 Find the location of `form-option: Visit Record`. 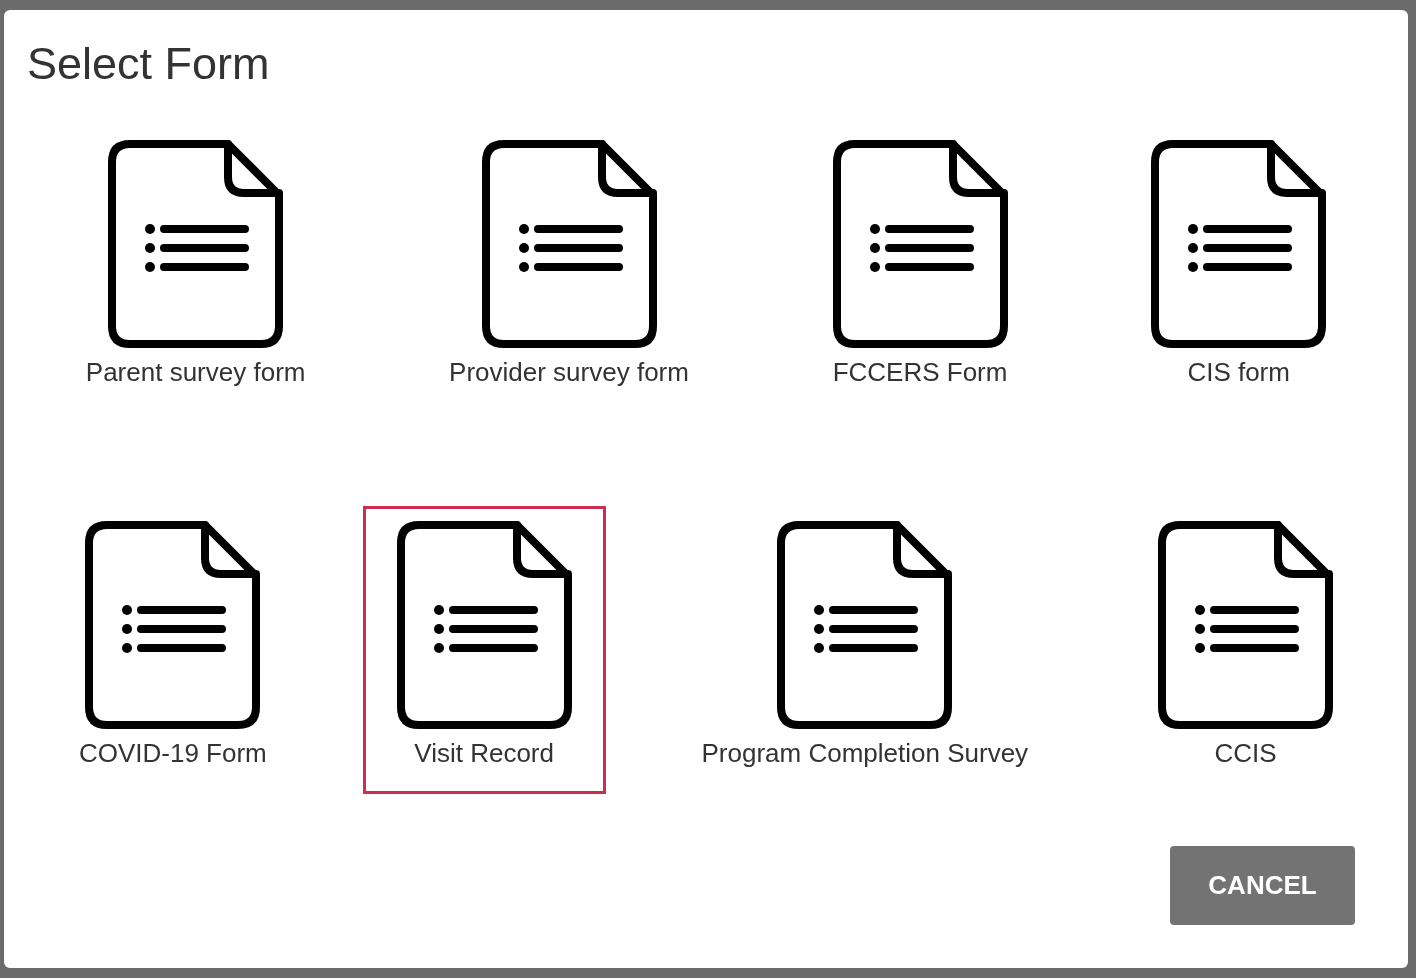

form-option: Visit Record is located at coordinates (484, 650).